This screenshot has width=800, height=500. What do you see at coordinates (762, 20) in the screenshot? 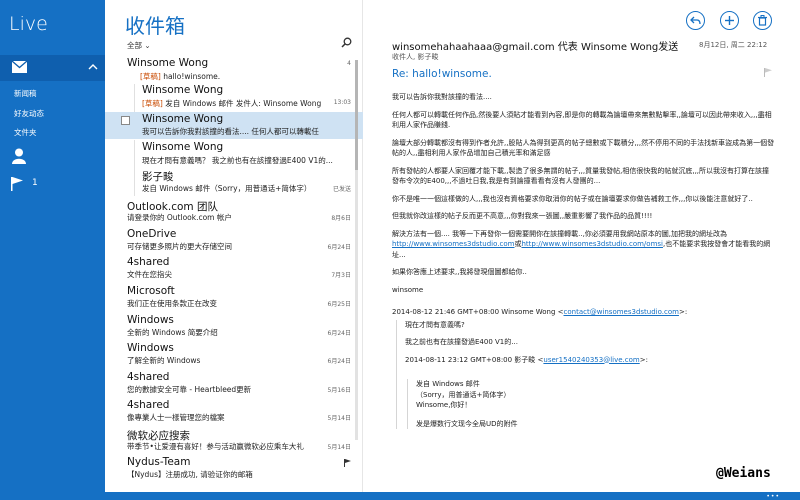
I see `delete-button` at bounding box center [762, 20].